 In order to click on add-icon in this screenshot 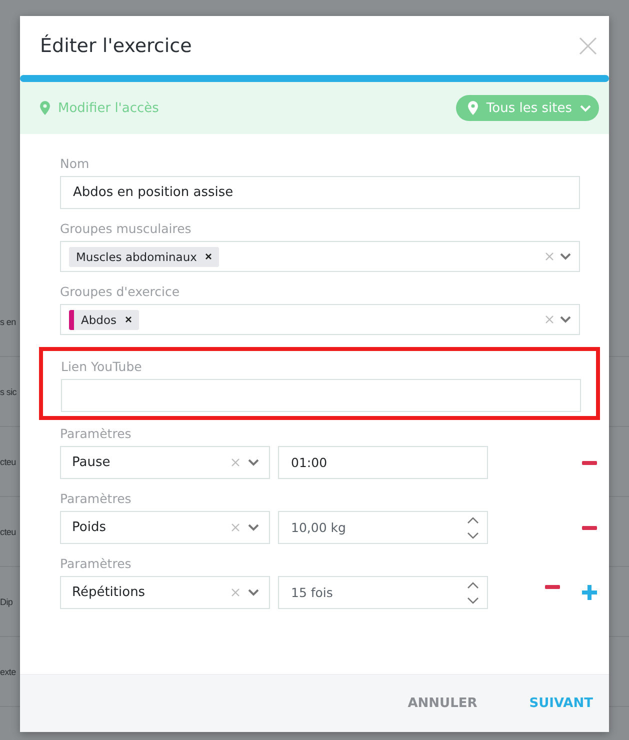, I will do `click(589, 592)`.